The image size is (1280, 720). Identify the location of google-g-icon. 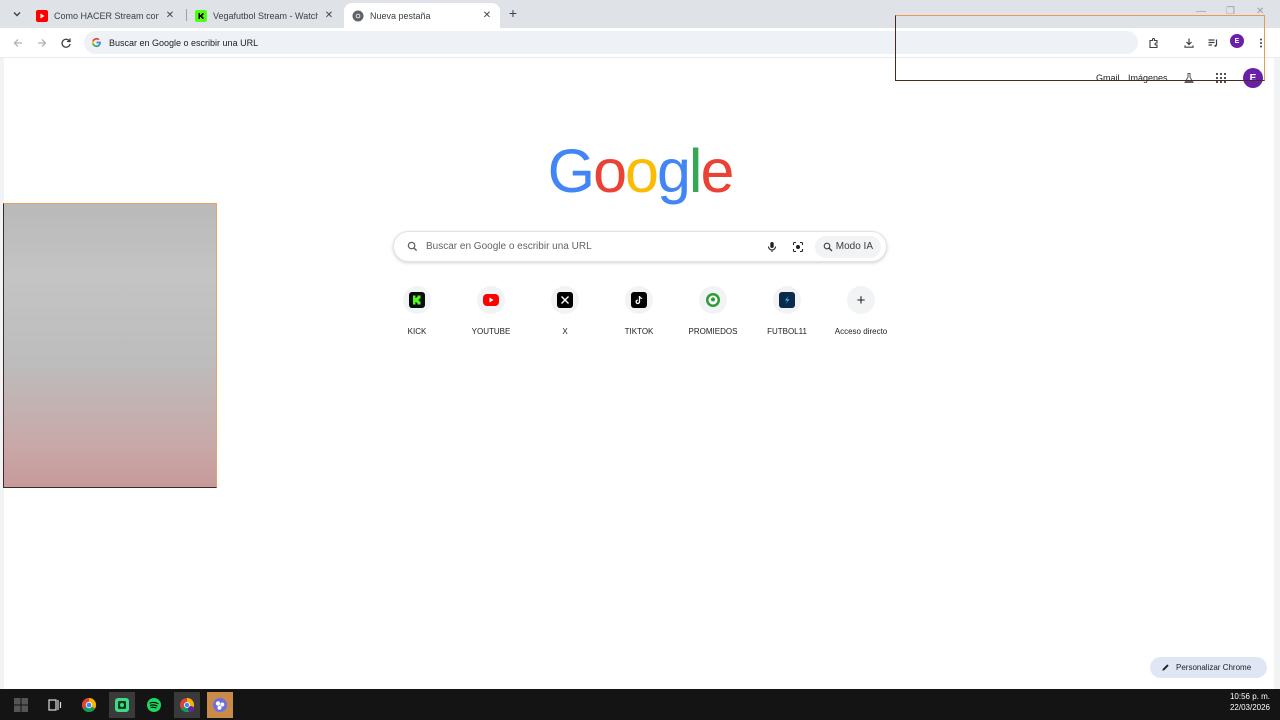
(96, 43).